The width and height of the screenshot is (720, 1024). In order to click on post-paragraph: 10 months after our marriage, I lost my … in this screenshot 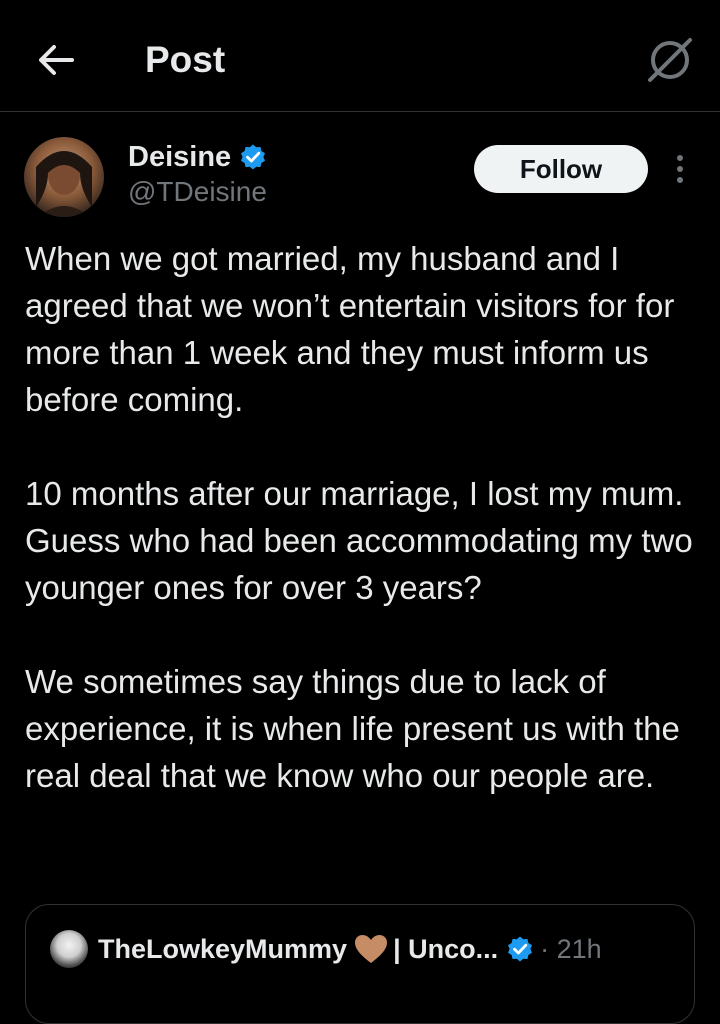, I will do `click(359, 540)`.